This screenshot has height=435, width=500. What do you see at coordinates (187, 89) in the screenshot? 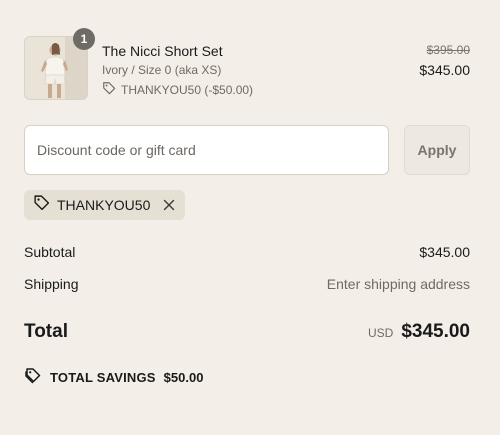
I see `product-discount-label: THANKYOU50 (-$50.00)` at bounding box center [187, 89].